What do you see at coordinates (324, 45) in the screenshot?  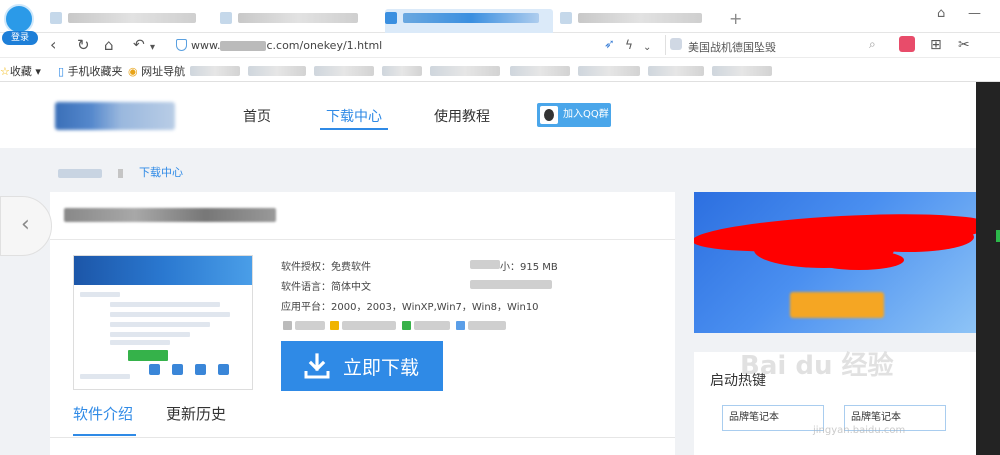 I see `url-suffix: c.com/onekey/1.html` at bounding box center [324, 45].